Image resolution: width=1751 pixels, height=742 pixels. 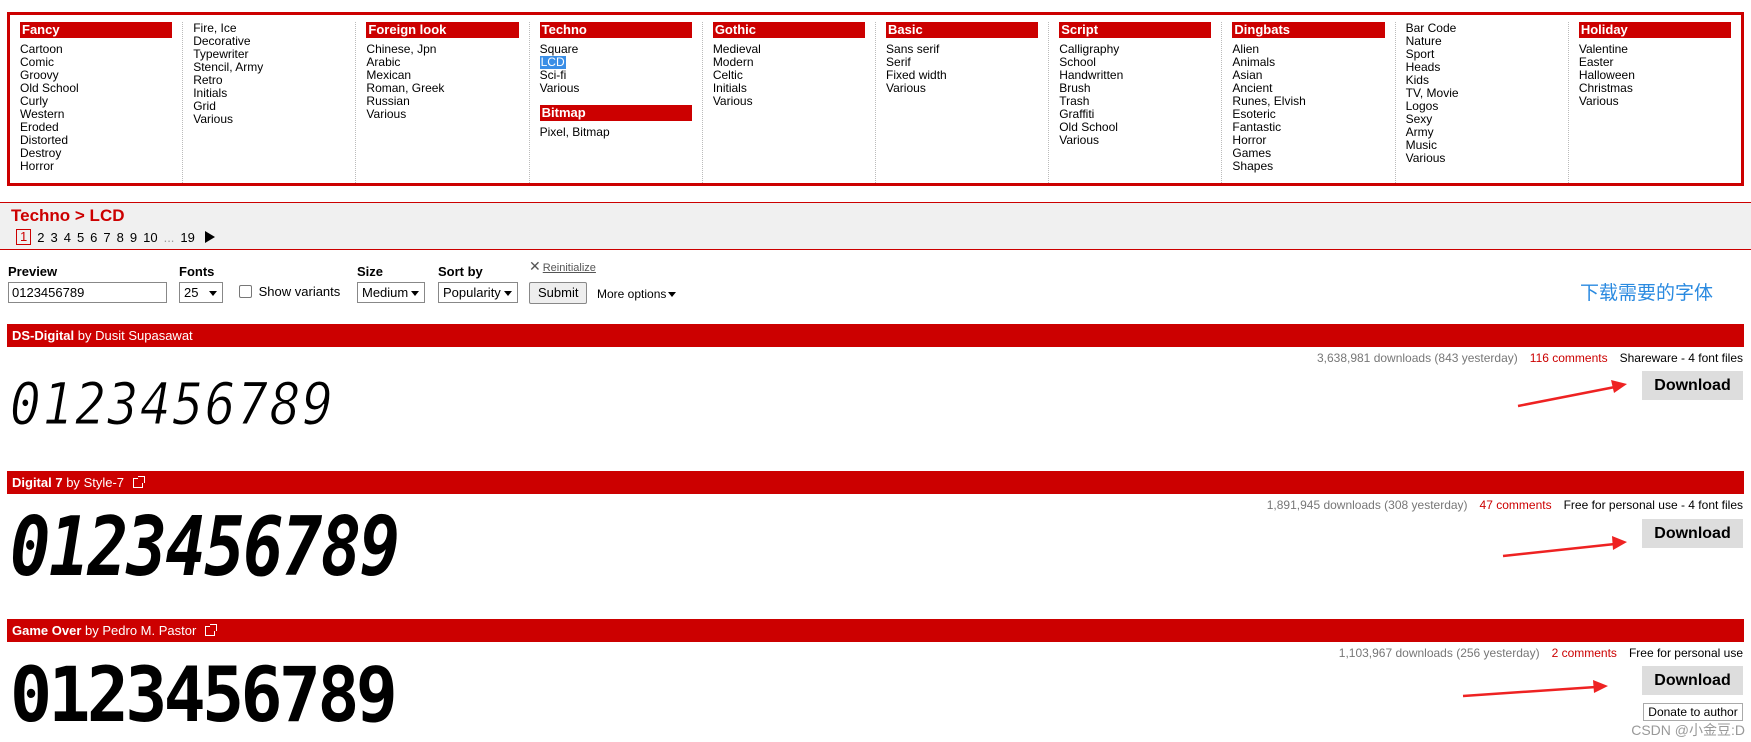 I want to click on variants-group: Show variants, so click(x=289, y=291).